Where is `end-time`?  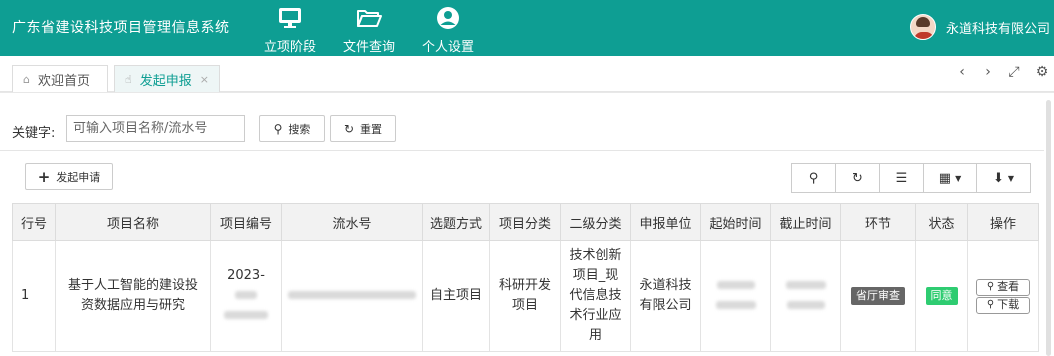 end-time is located at coordinates (805, 296).